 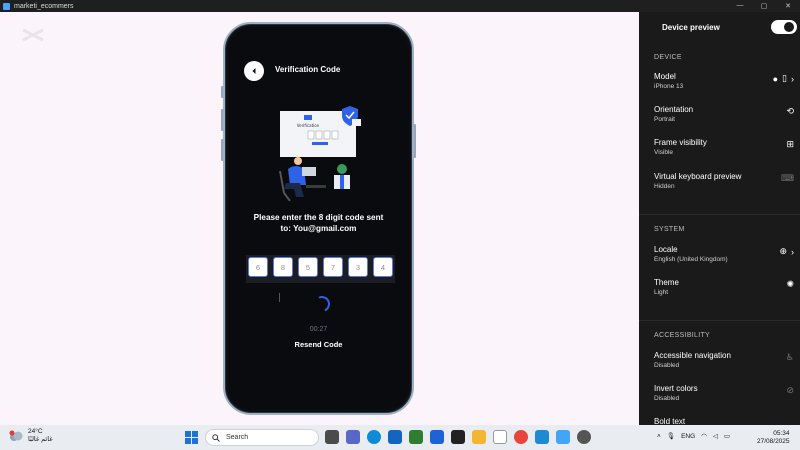 What do you see at coordinates (666, 249) in the screenshot?
I see `setting-label: Locale` at bounding box center [666, 249].